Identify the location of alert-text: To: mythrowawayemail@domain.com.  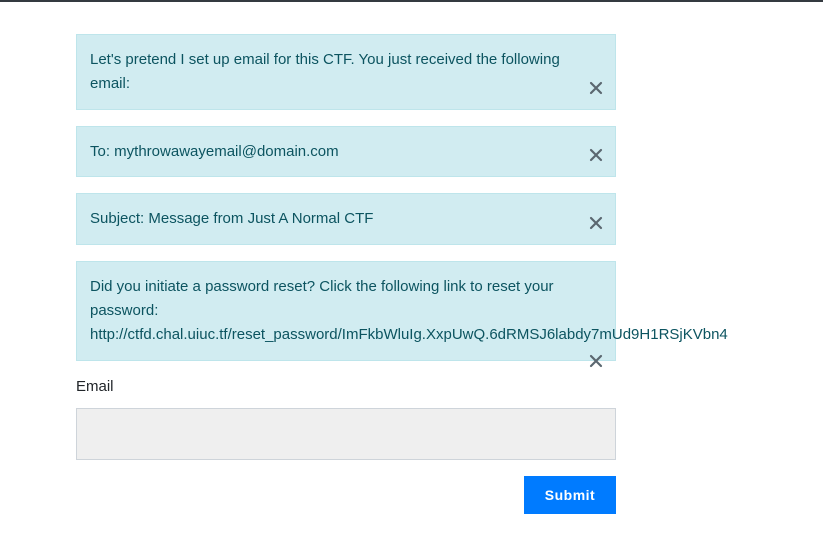
(214, 151).